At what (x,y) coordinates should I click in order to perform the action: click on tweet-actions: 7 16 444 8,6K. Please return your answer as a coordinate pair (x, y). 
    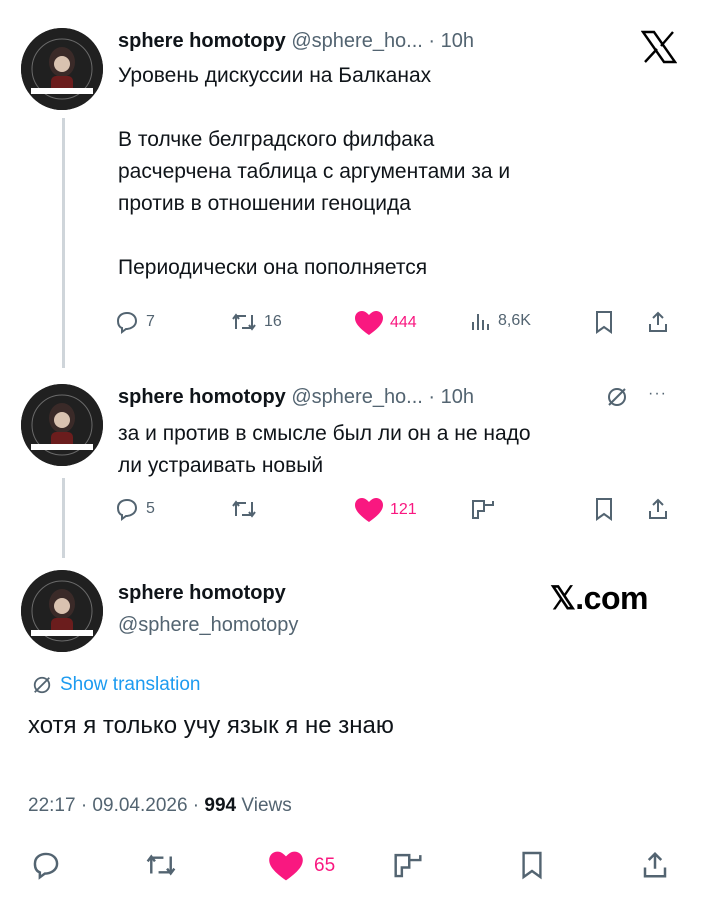
    Looking at the image, I should click on (399, 325).